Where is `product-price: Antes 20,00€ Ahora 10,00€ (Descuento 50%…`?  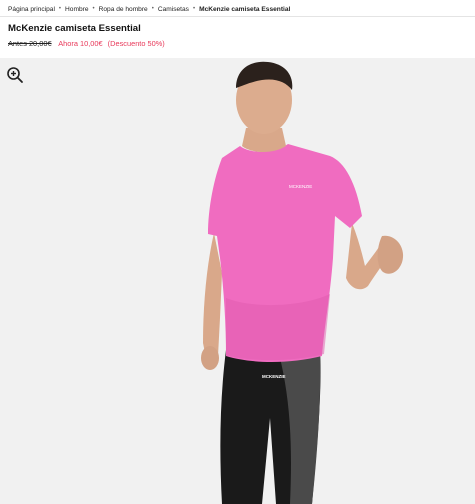 product-price: Antes 20,00€ Ahora 10,00€ (Descuento 50%… is located at coordinates (86, 43).